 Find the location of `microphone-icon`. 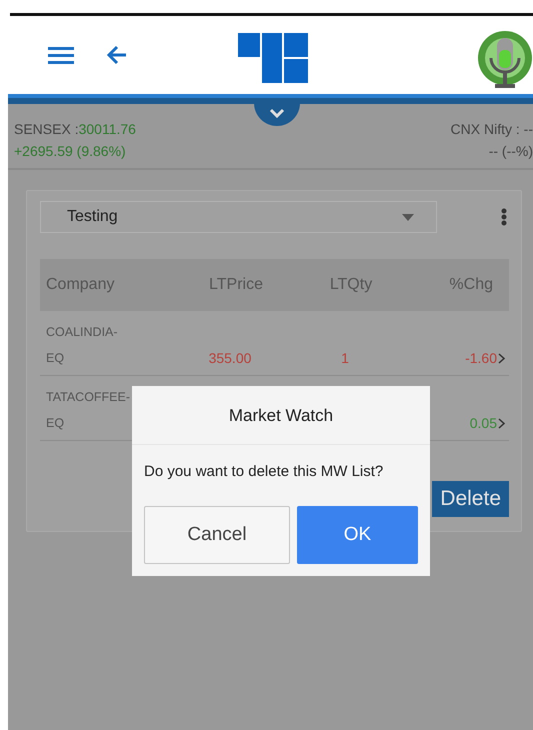

microphone-icon is located at coordinates (505, 59).